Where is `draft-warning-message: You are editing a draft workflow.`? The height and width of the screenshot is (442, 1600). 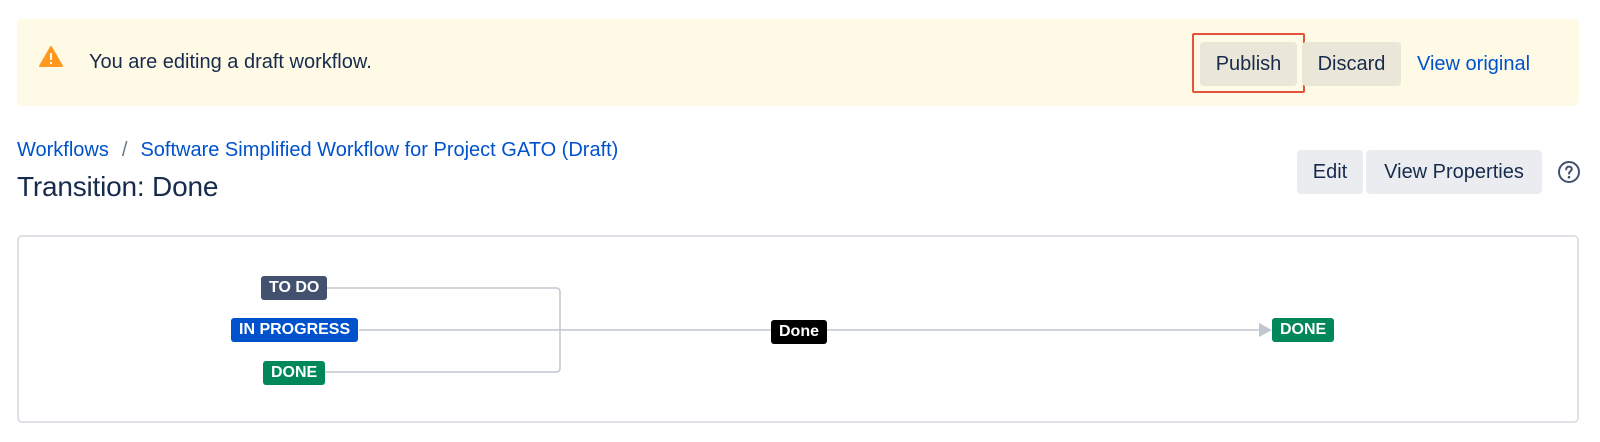
draft-warning-message: You are editing a draft workflow. is located at coordinates (230, 62).